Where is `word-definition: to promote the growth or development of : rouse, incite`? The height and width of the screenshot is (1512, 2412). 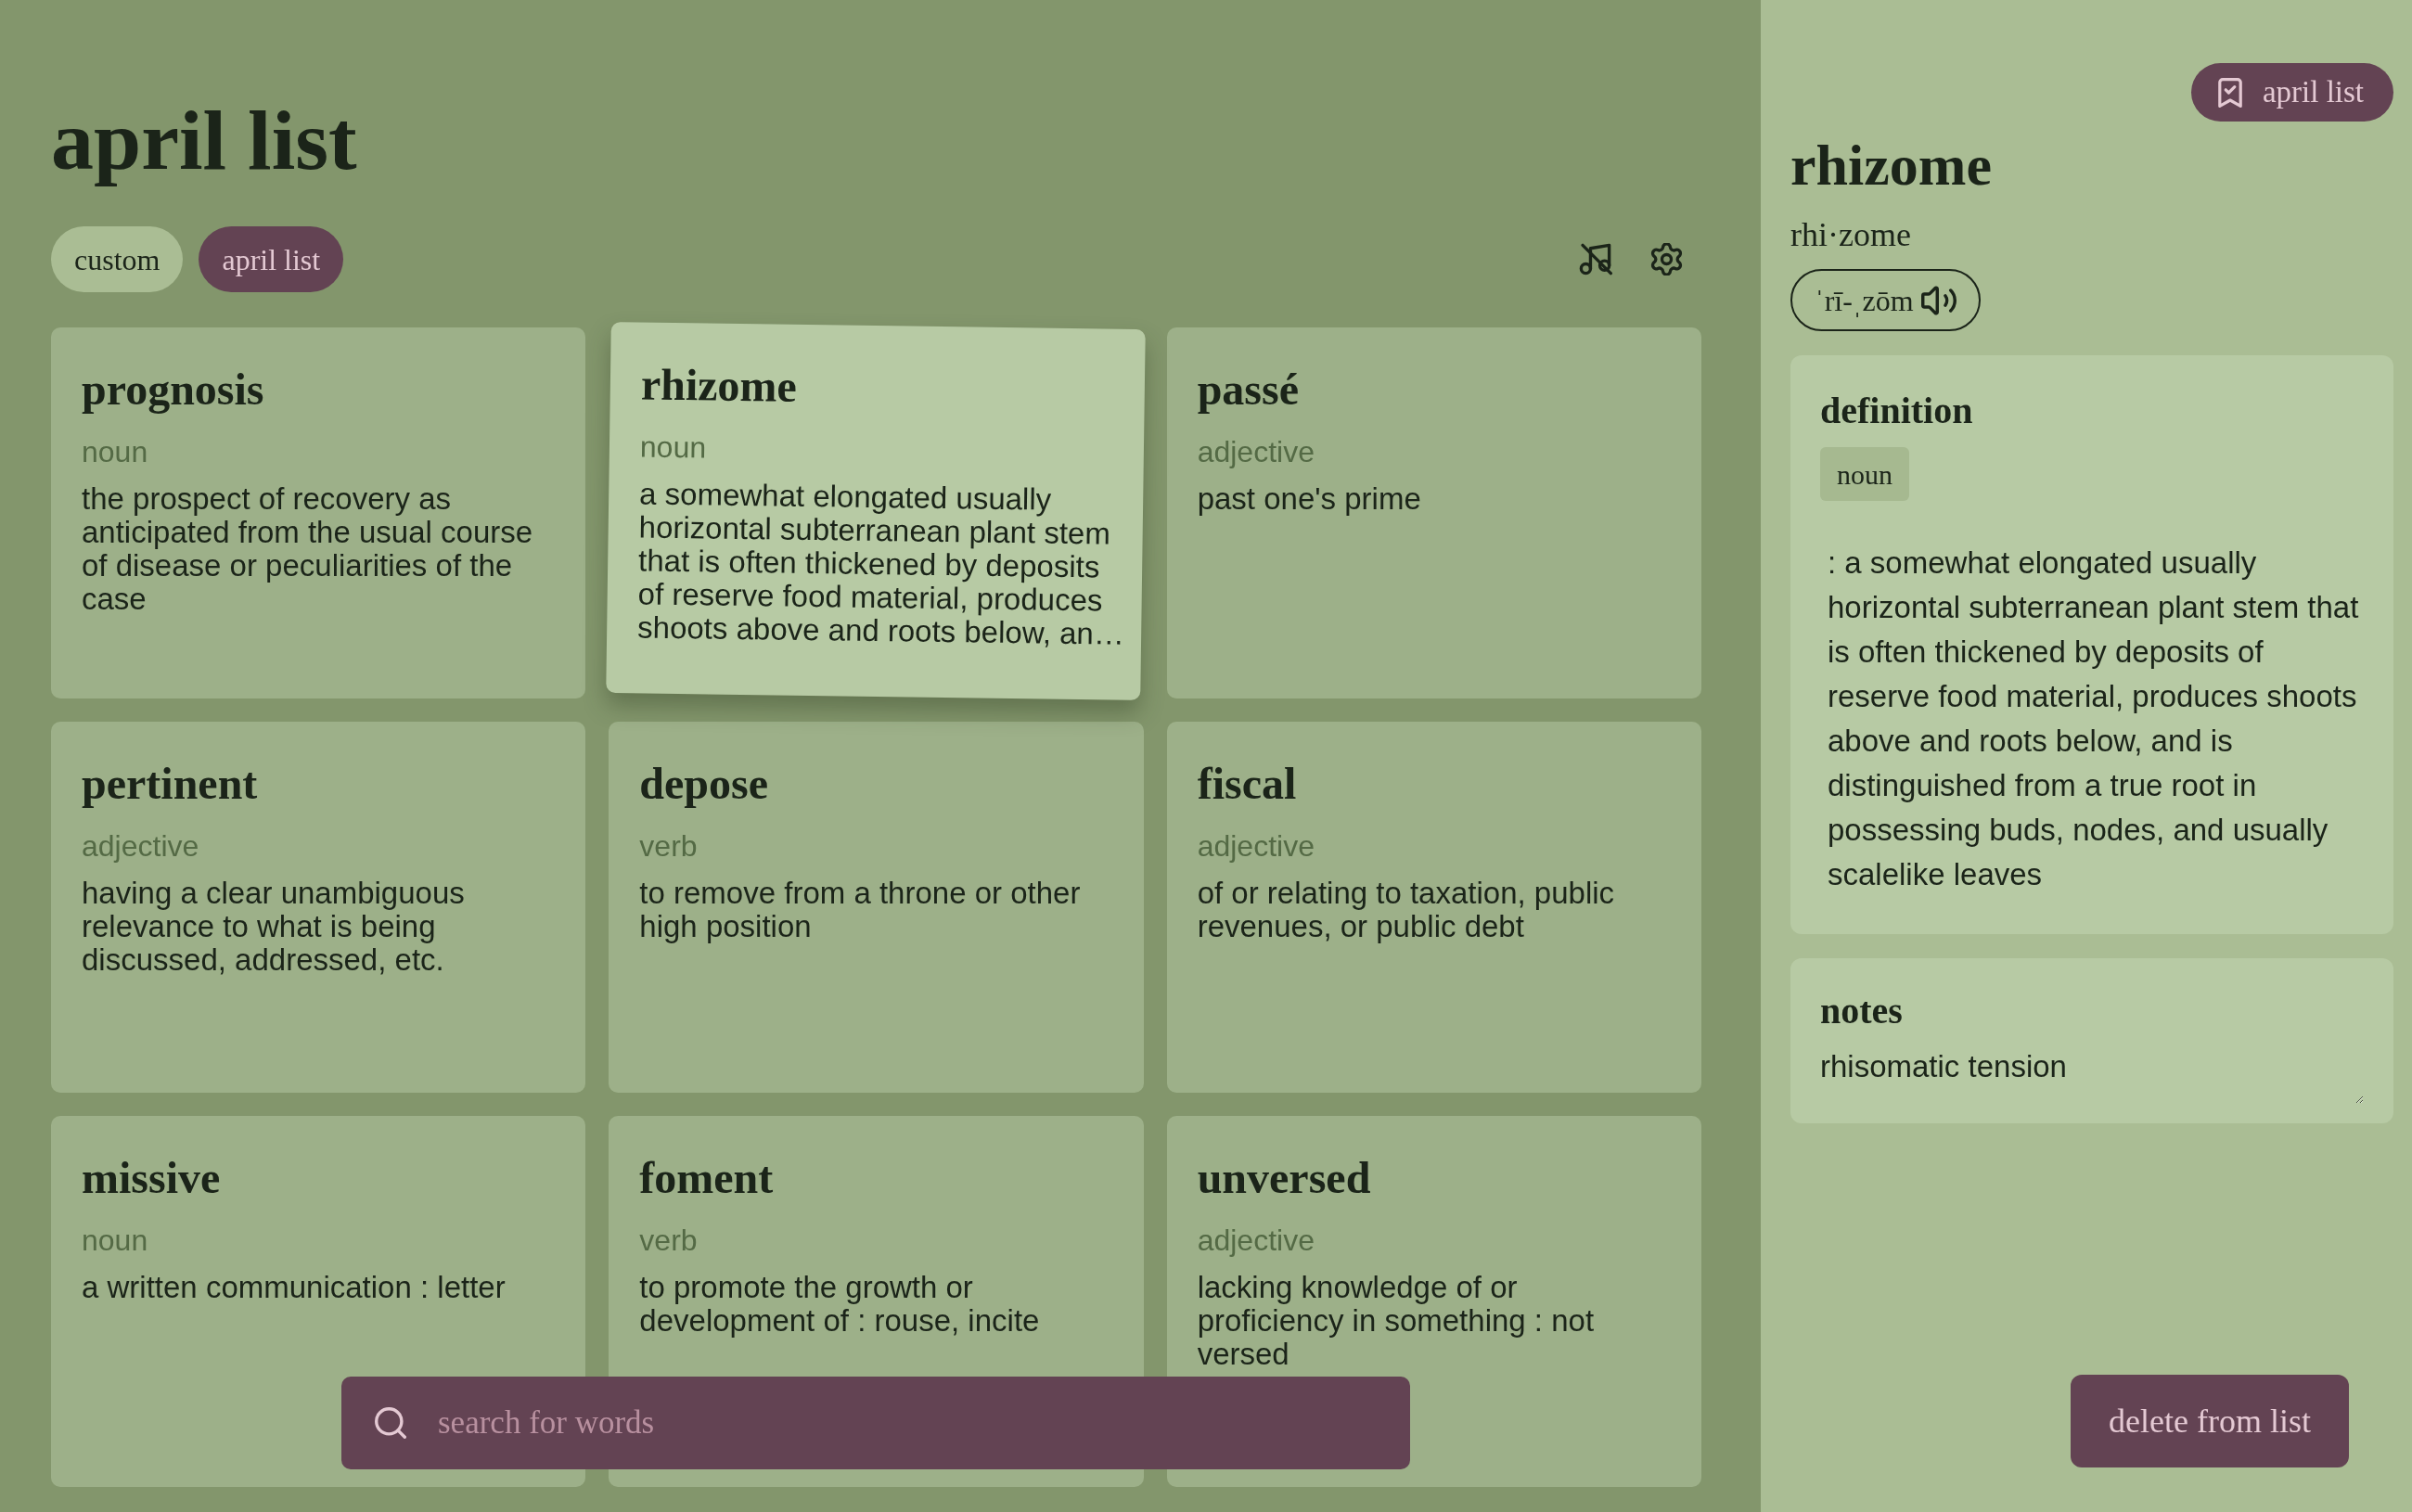 word-definition: to promote the growth or development of : rouse, incite is located at coordinates (840, 1304).